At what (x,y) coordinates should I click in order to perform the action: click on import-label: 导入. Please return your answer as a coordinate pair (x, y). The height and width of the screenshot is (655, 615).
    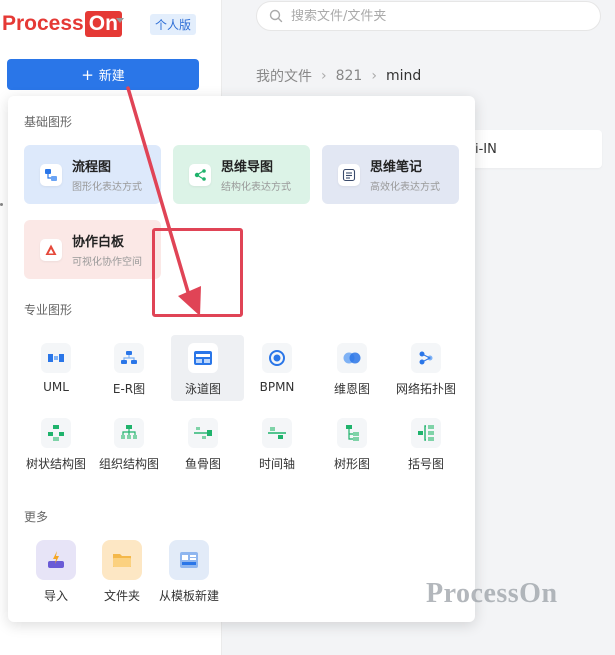
    Looking at the image, I should click on (55, 596).